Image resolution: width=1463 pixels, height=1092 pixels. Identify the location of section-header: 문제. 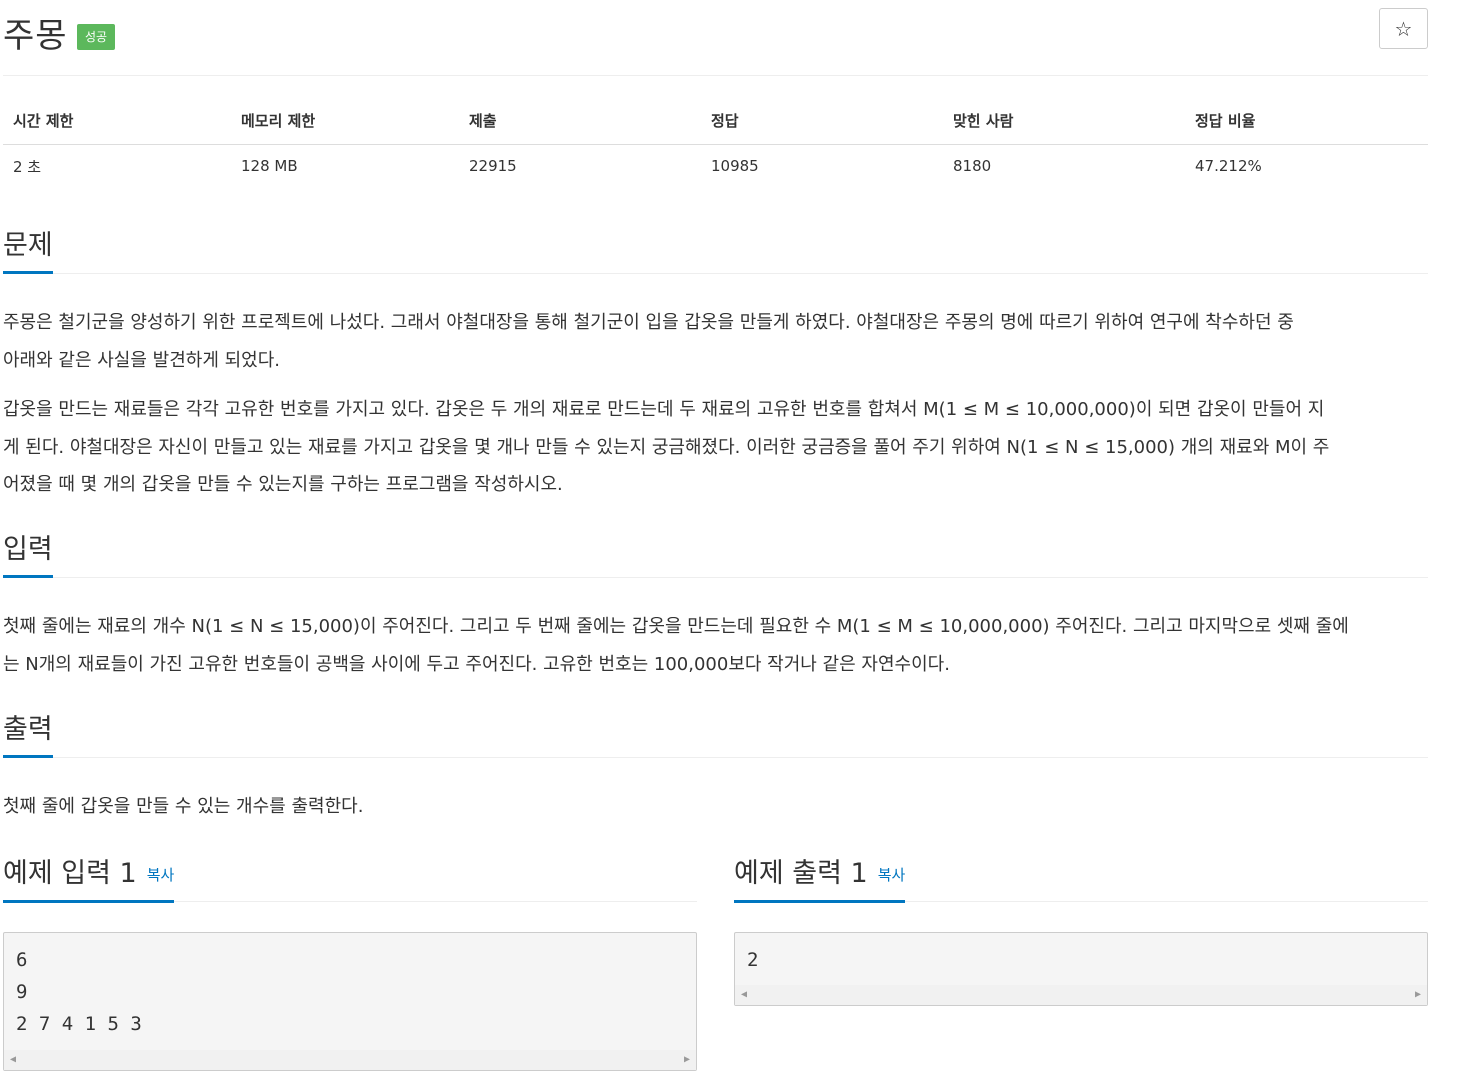
(715, 251).